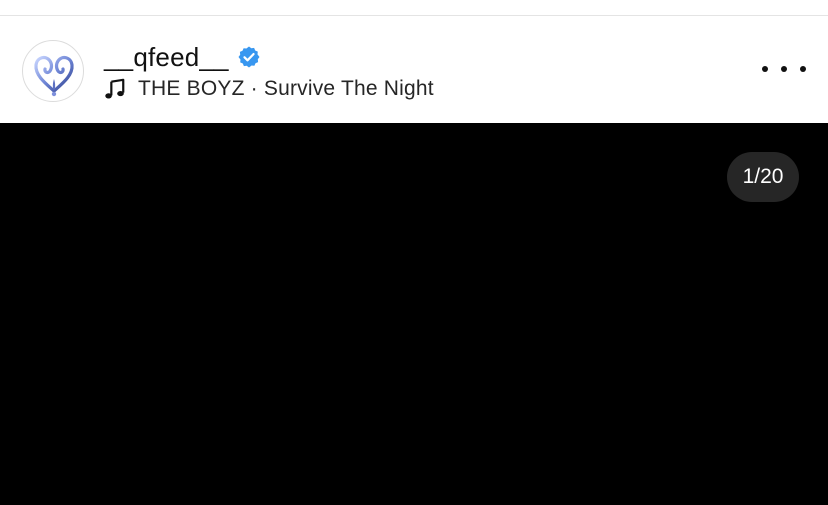  Describe the element at coordinates (115, 88) in the screenshot. I see `music-note-icon` at that location.